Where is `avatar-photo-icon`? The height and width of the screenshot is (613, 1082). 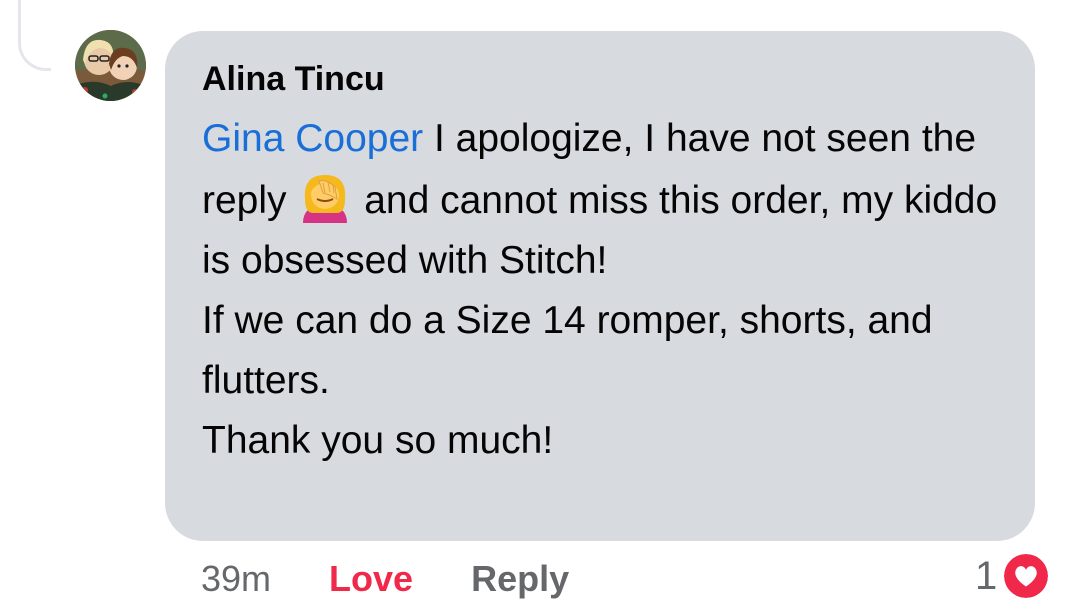
avatar-photo-icon is located at coordinates (110, 65).